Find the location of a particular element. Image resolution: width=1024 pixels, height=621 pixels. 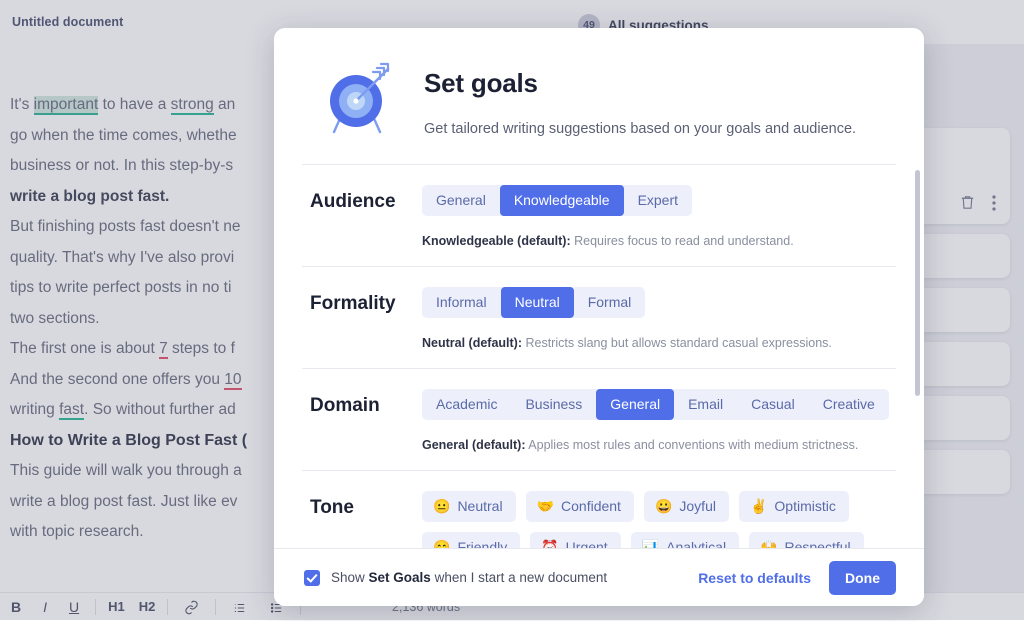

tone-chip-respectful: 🙌 Respectful is located at coordinates (806, 540).